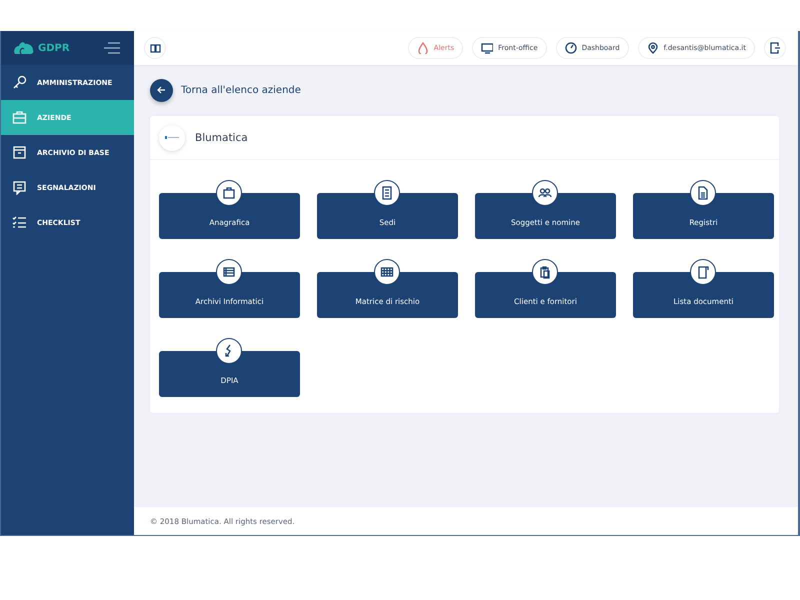  I want to click on people-icon, so click(545, 193).